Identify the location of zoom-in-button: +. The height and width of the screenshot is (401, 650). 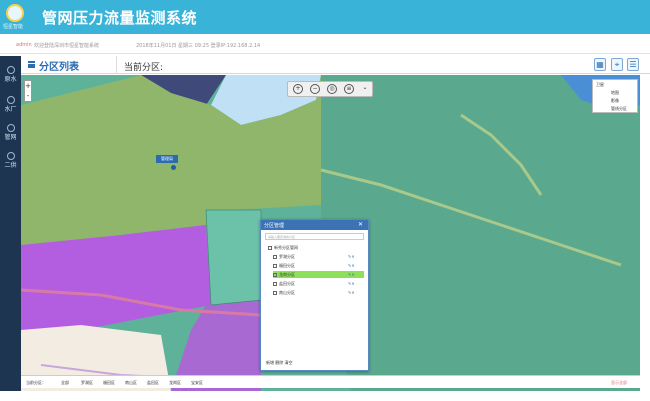
(28, 86).